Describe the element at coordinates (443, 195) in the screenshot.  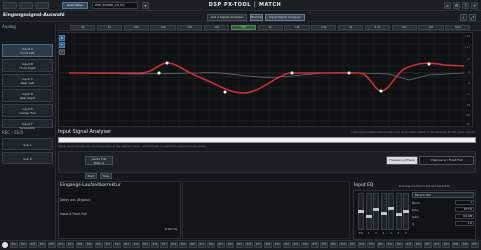
I see `eq-band-select: Param. EQ` at that location.